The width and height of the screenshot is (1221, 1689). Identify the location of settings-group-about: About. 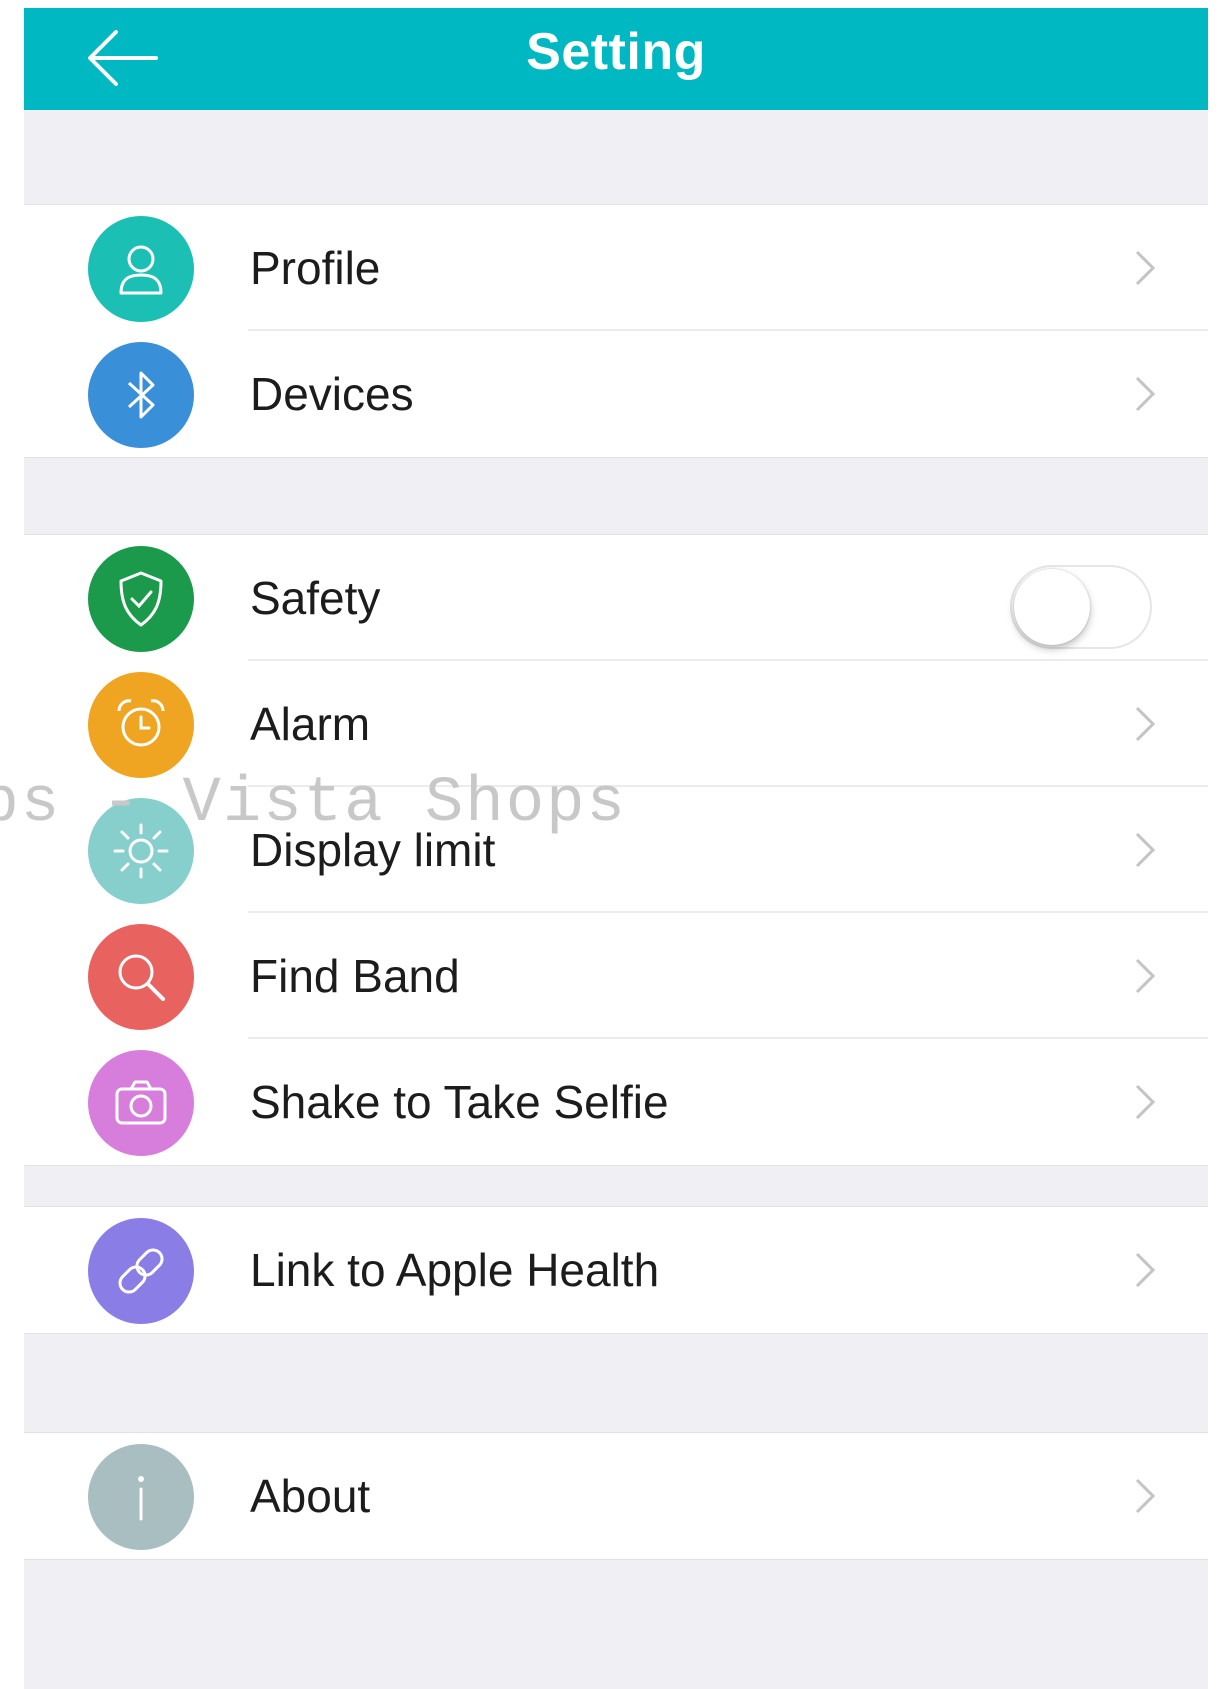
(616, 1496).